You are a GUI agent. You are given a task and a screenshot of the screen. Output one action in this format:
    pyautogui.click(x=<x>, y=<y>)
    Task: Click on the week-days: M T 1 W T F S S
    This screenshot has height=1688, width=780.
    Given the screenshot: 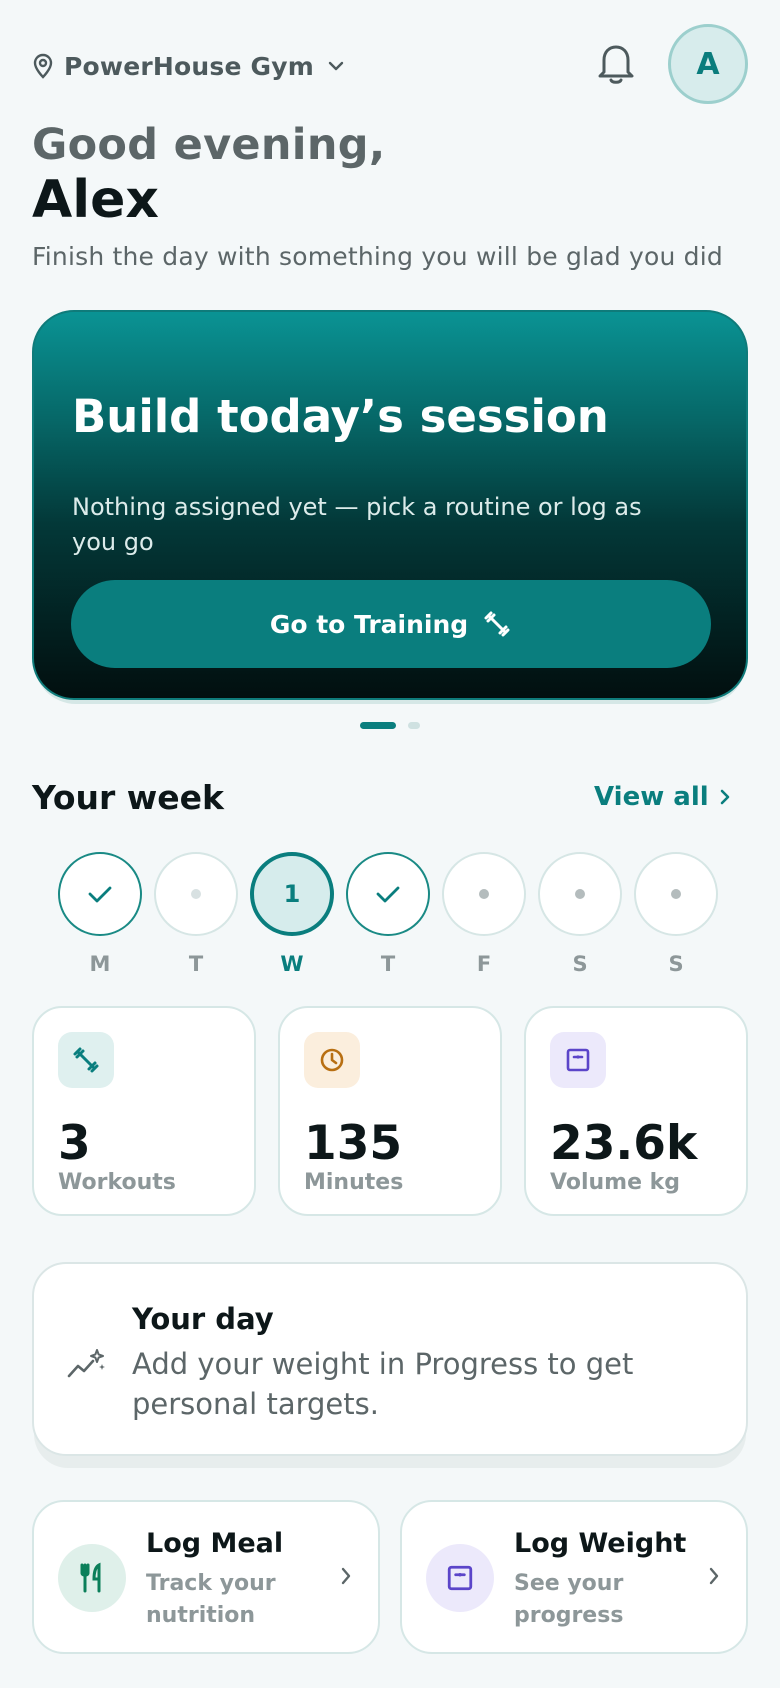 What is the action you would take?
    pyautogui.click(x=388, y=914)
    